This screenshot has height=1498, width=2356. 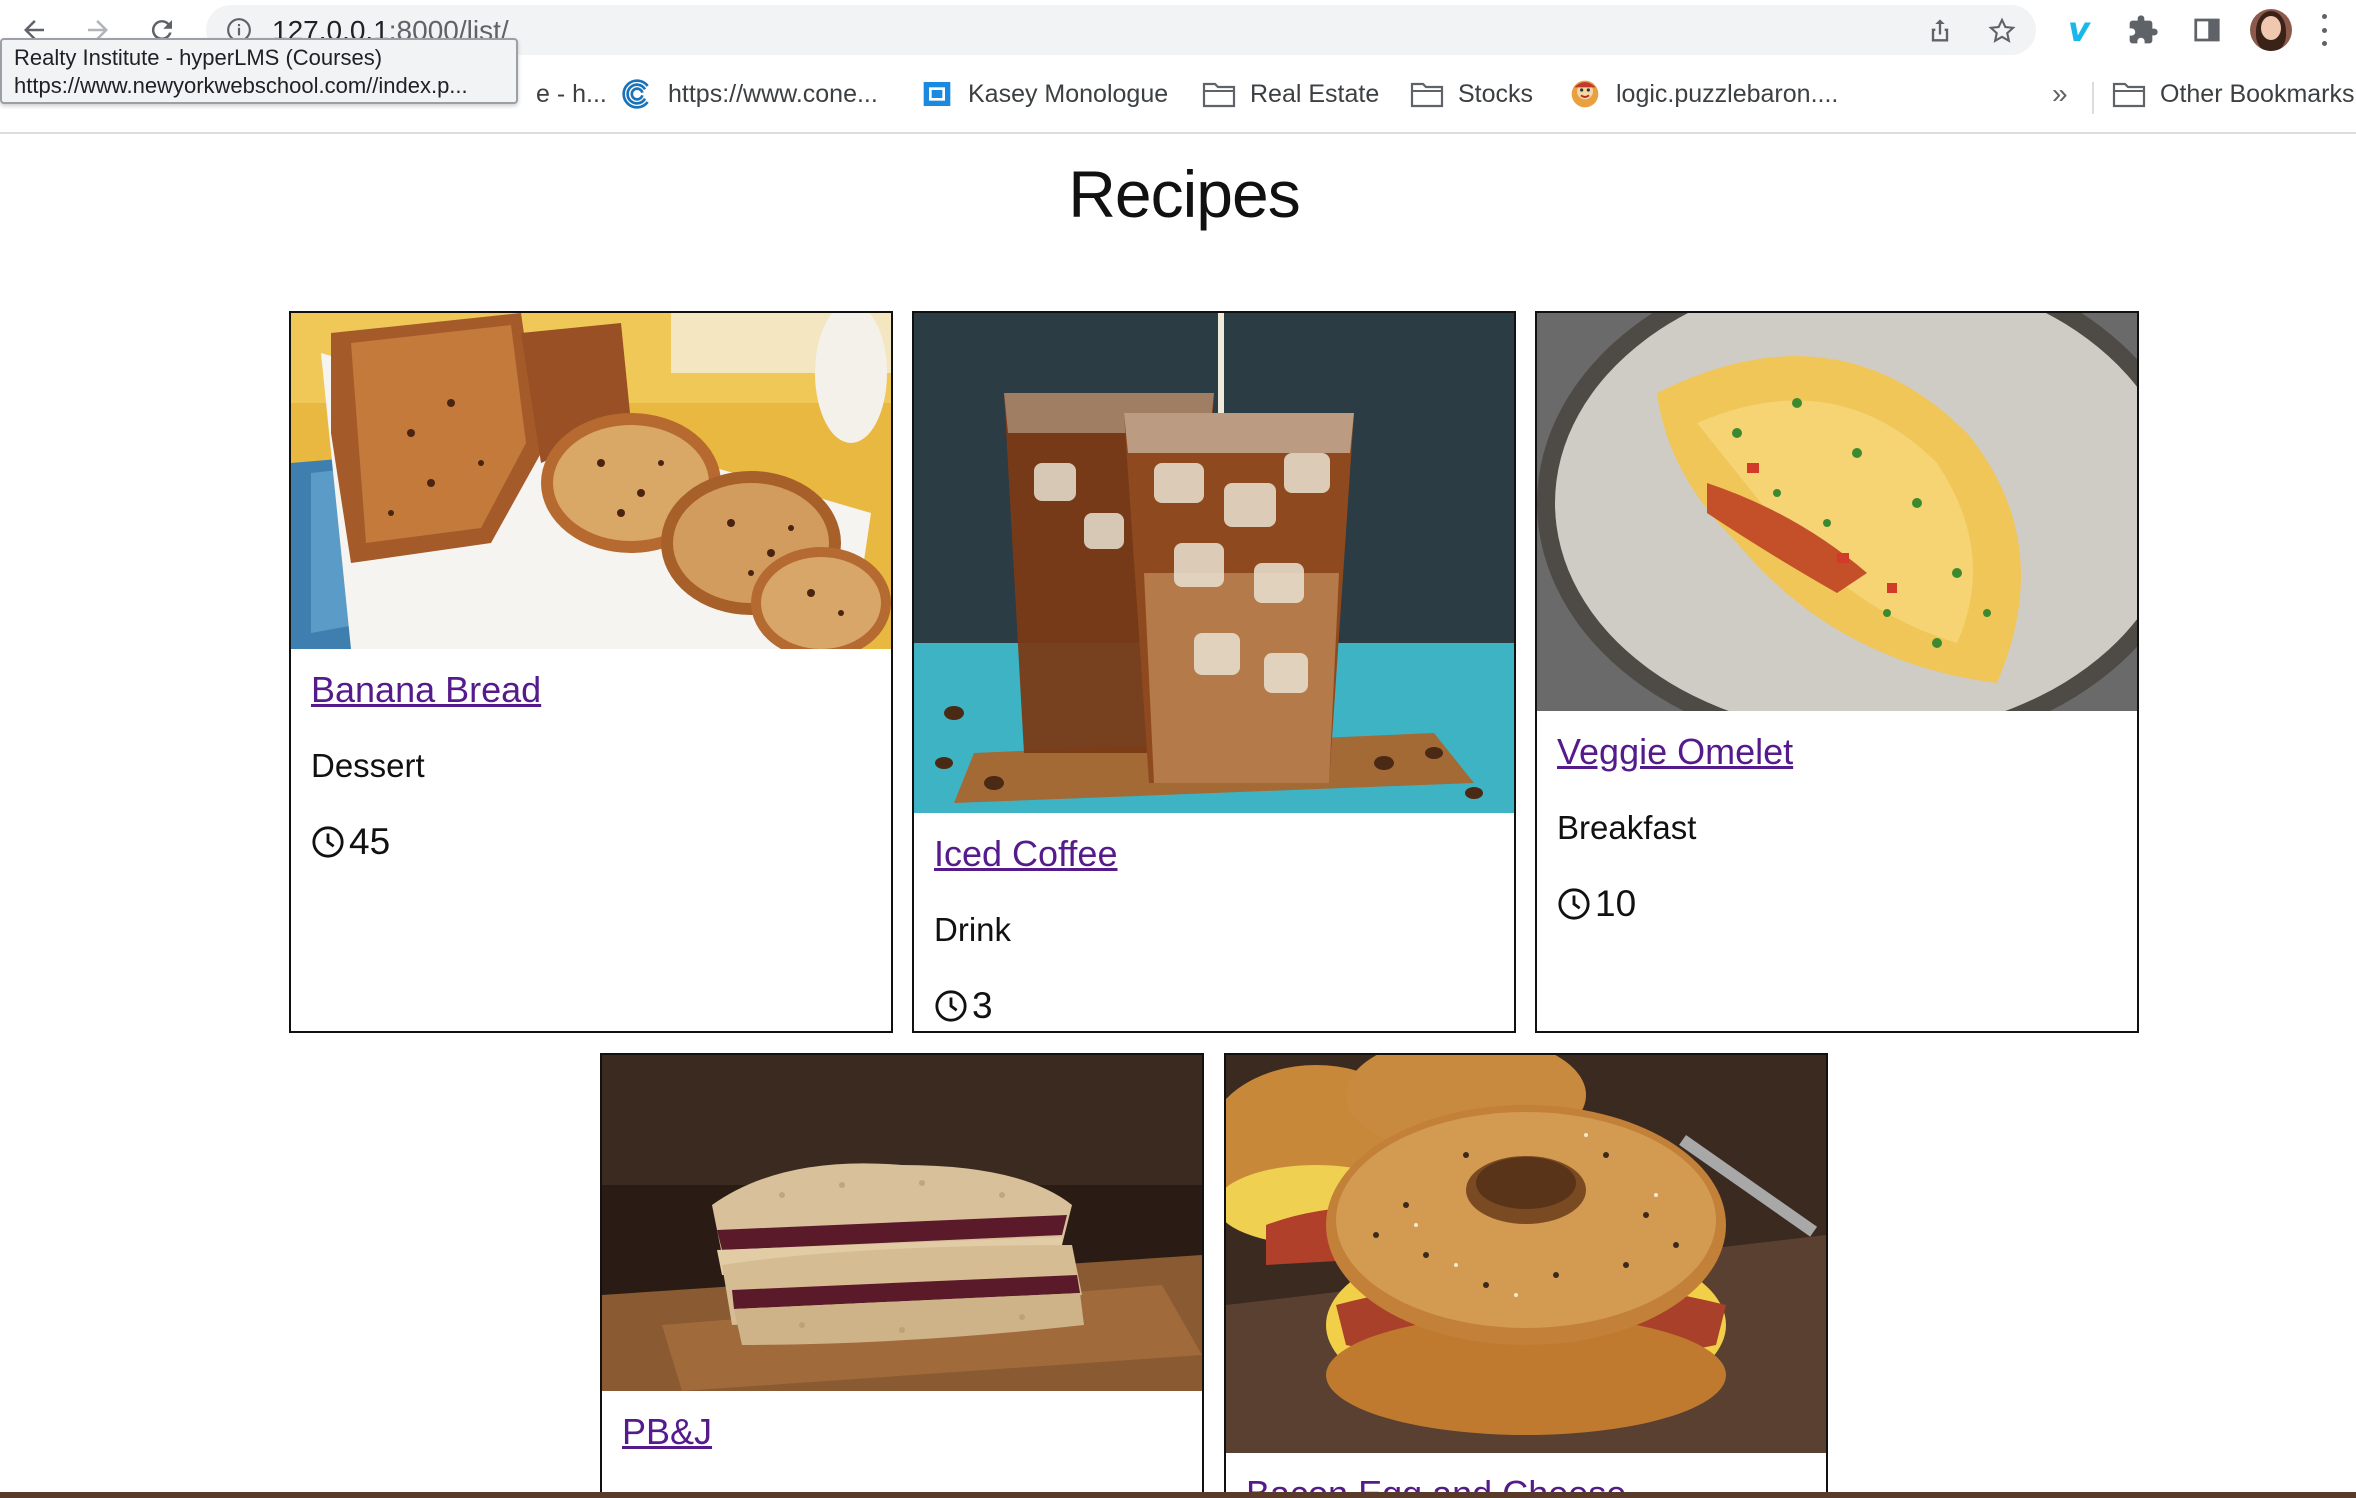 What do you see at coordinates (591, 672) in the screenshot?
I see `recipe-card: Banana Bread Dessert 45` at bounding box center [591, 672].